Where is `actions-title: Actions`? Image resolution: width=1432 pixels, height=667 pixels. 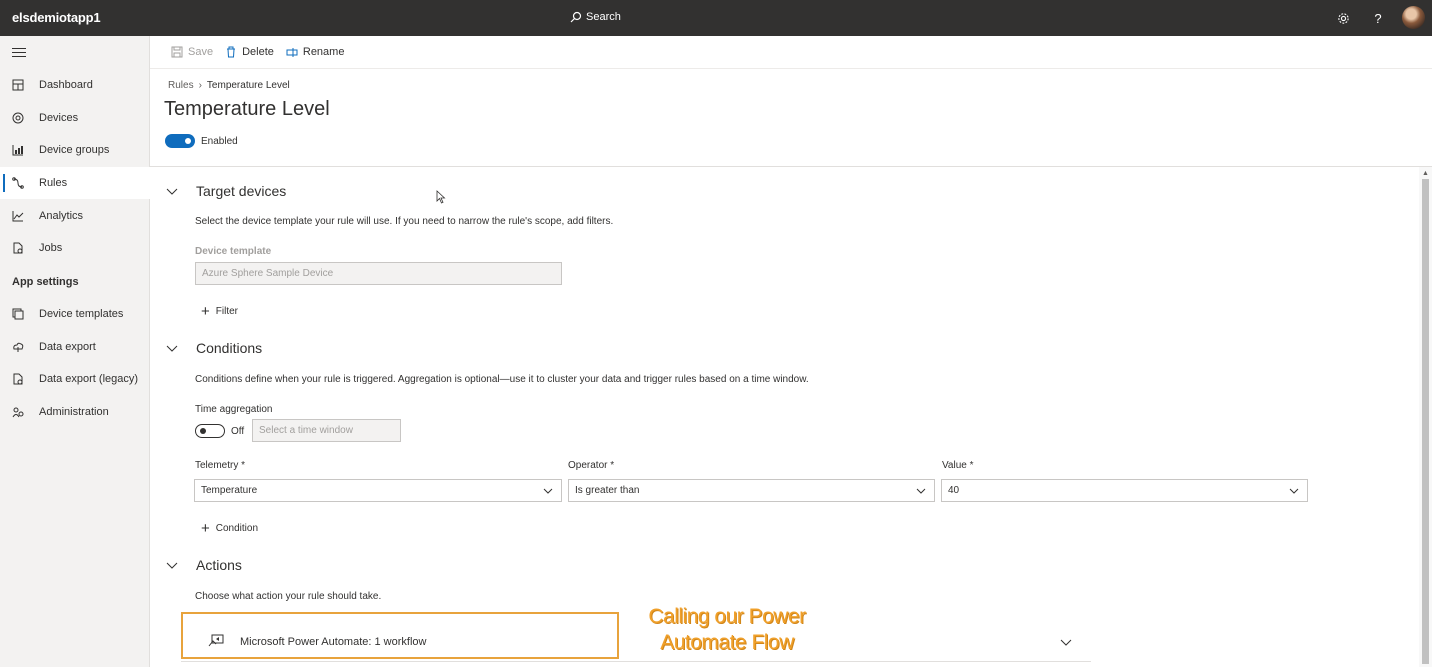 actions-title: Actions is located at coordinates (219, 565).